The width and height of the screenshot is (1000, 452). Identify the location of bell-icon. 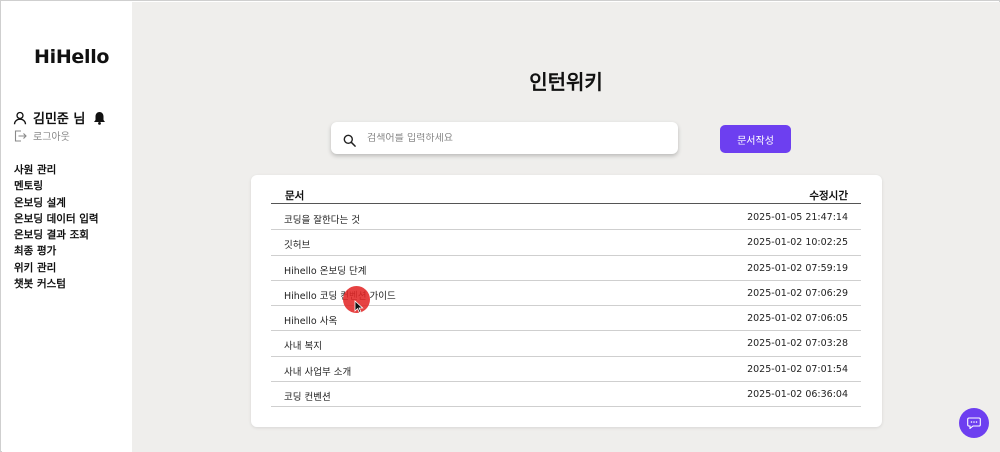
(99, 118).